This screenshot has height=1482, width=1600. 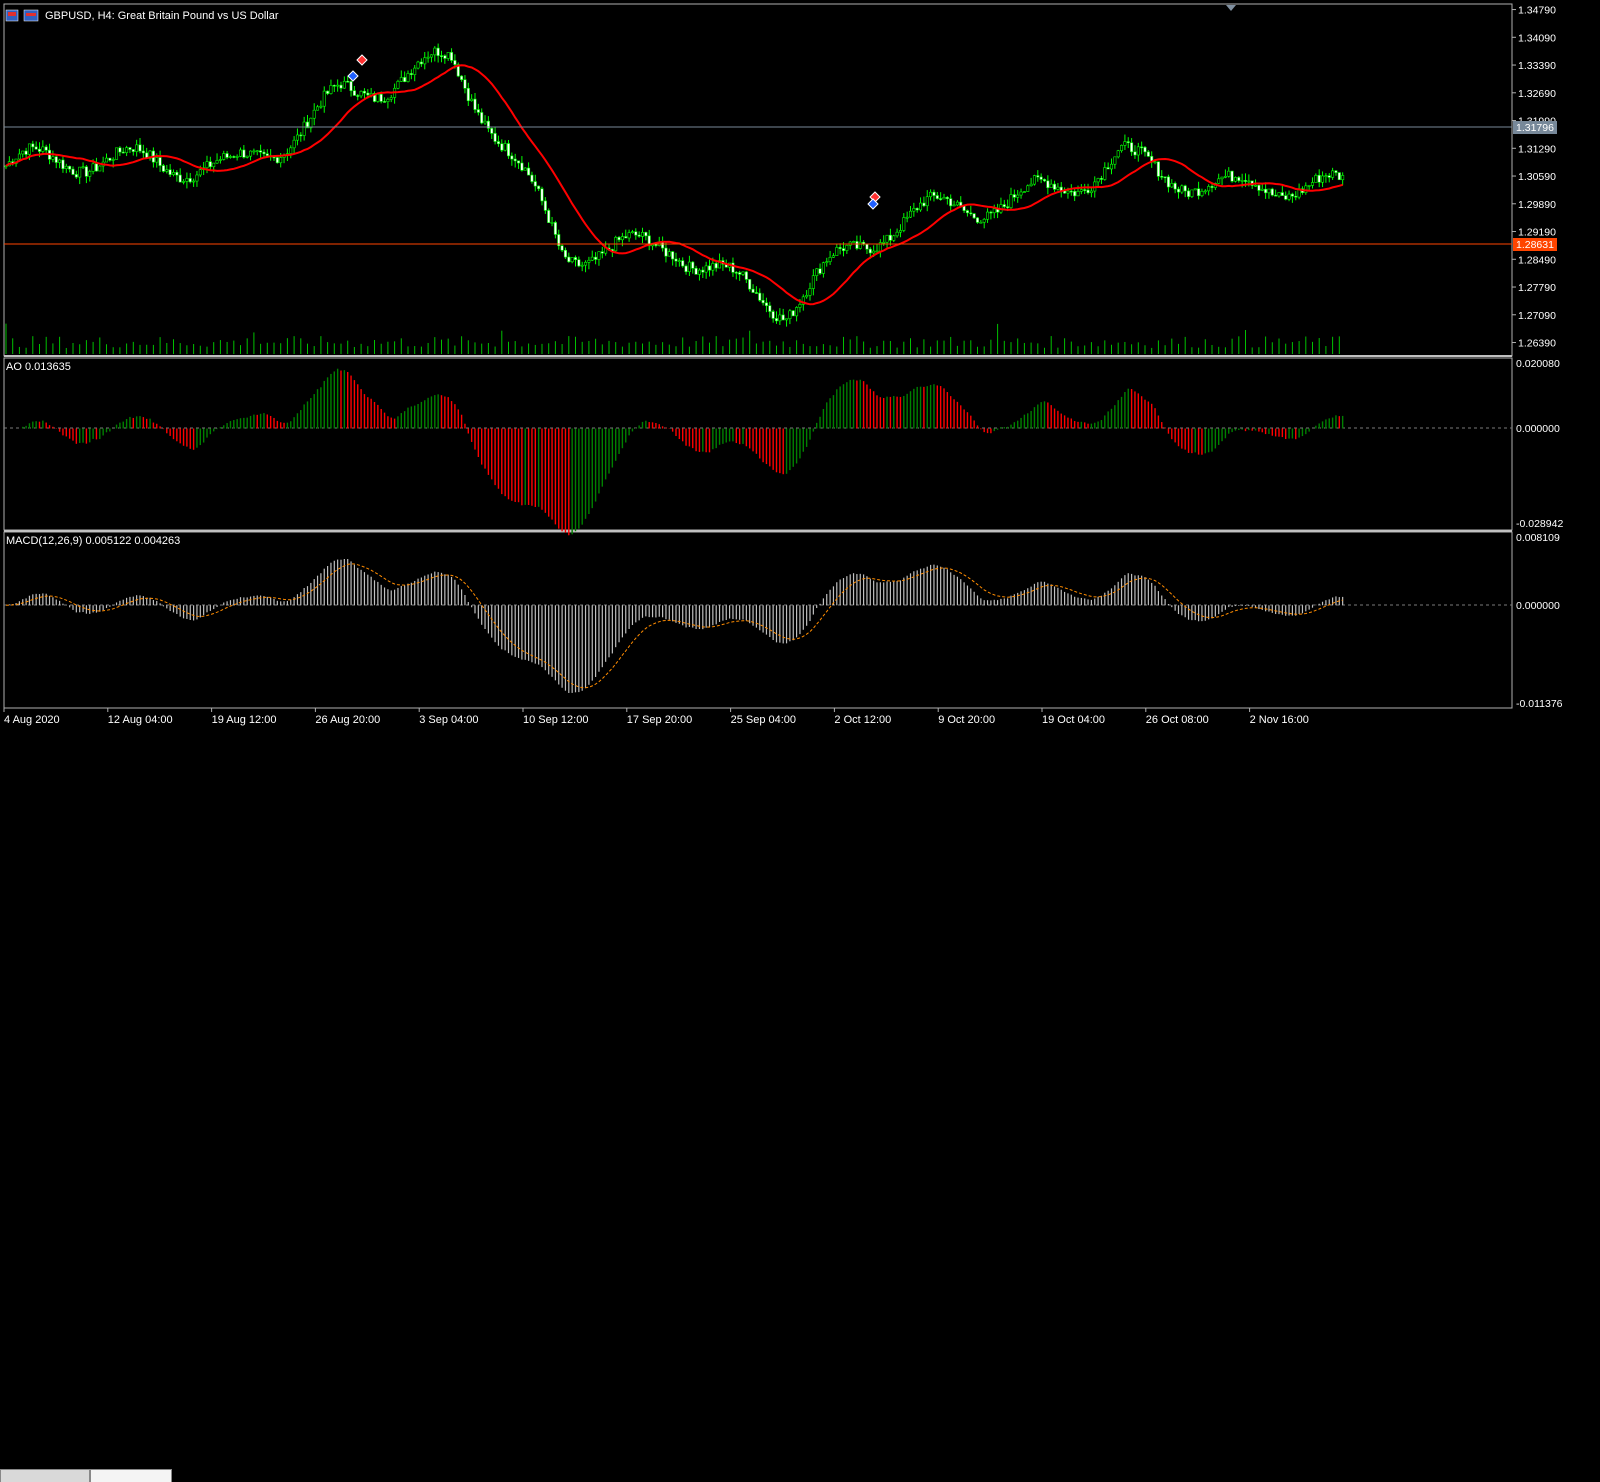 I want to click on time-tick-label: 25 Sep 04:00, so click(x=763, y=720).